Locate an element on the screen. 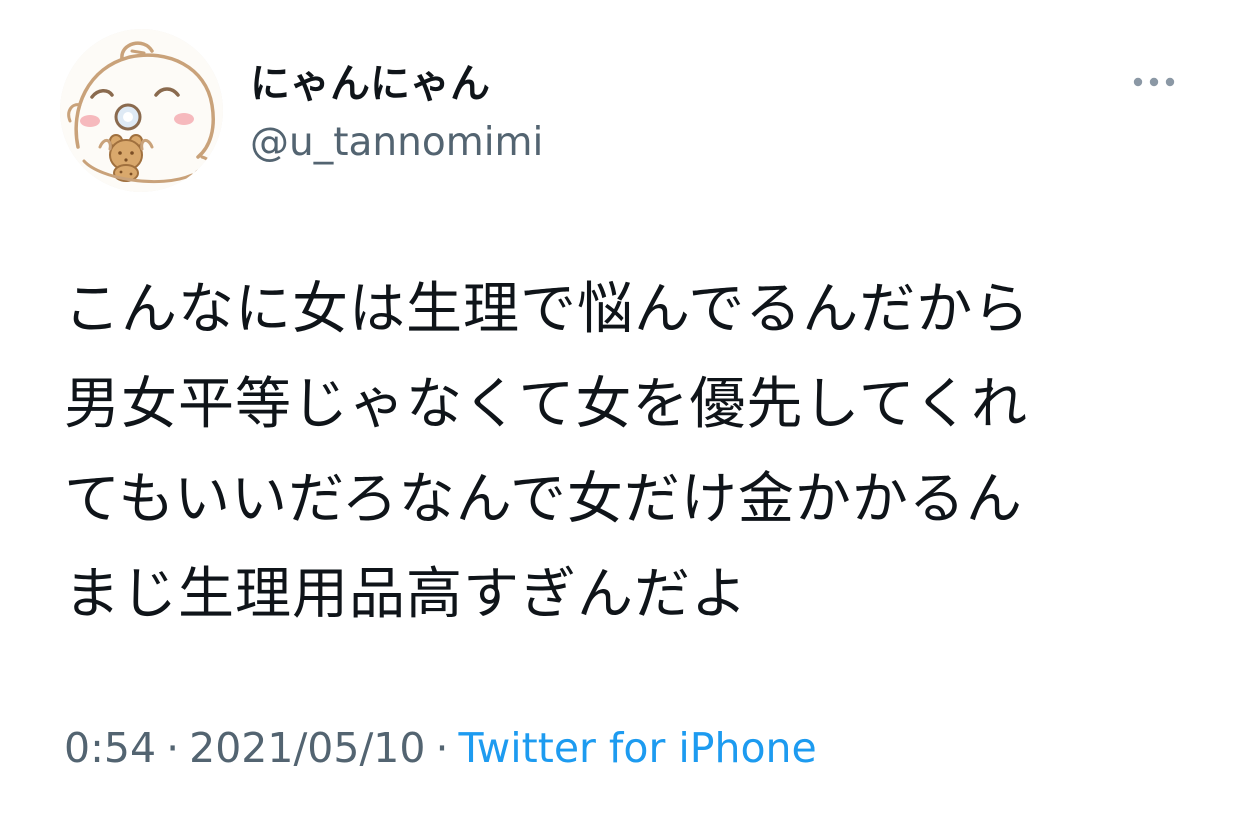 The image size is (1241, 814). display-name: にゃんにゃん is located at coordinates (370, 84).